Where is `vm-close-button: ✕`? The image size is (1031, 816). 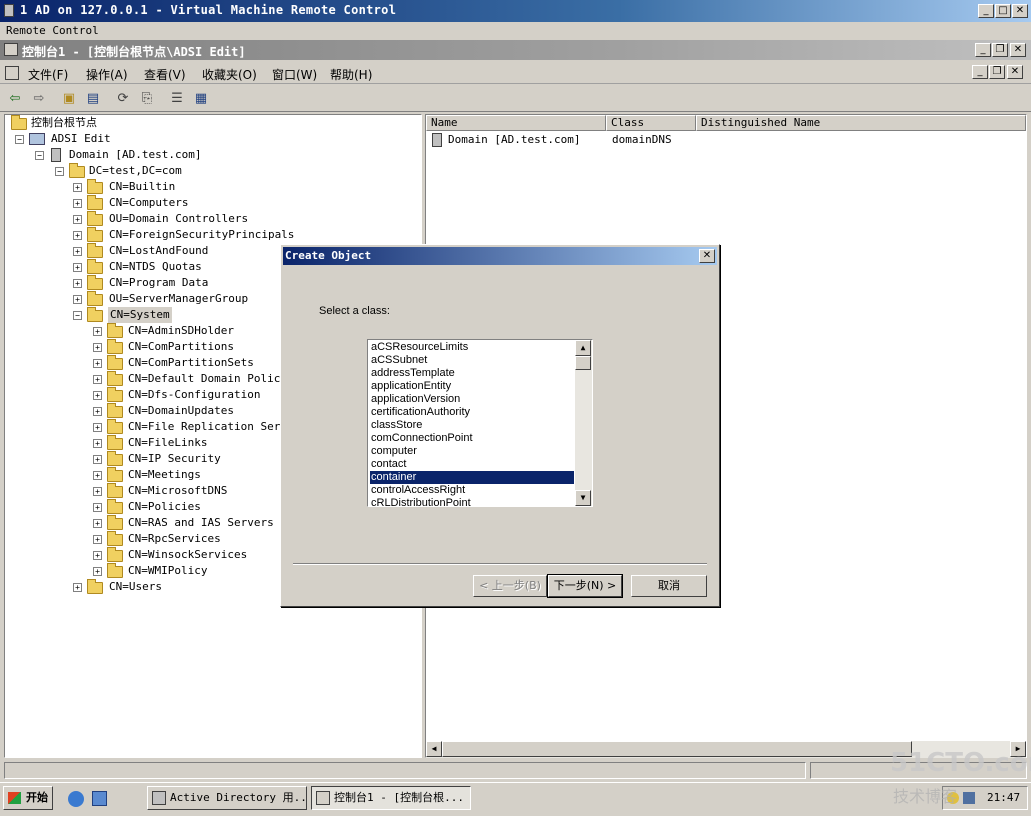 vm-close-button: ✕ is located at coordinates (1020, 11).